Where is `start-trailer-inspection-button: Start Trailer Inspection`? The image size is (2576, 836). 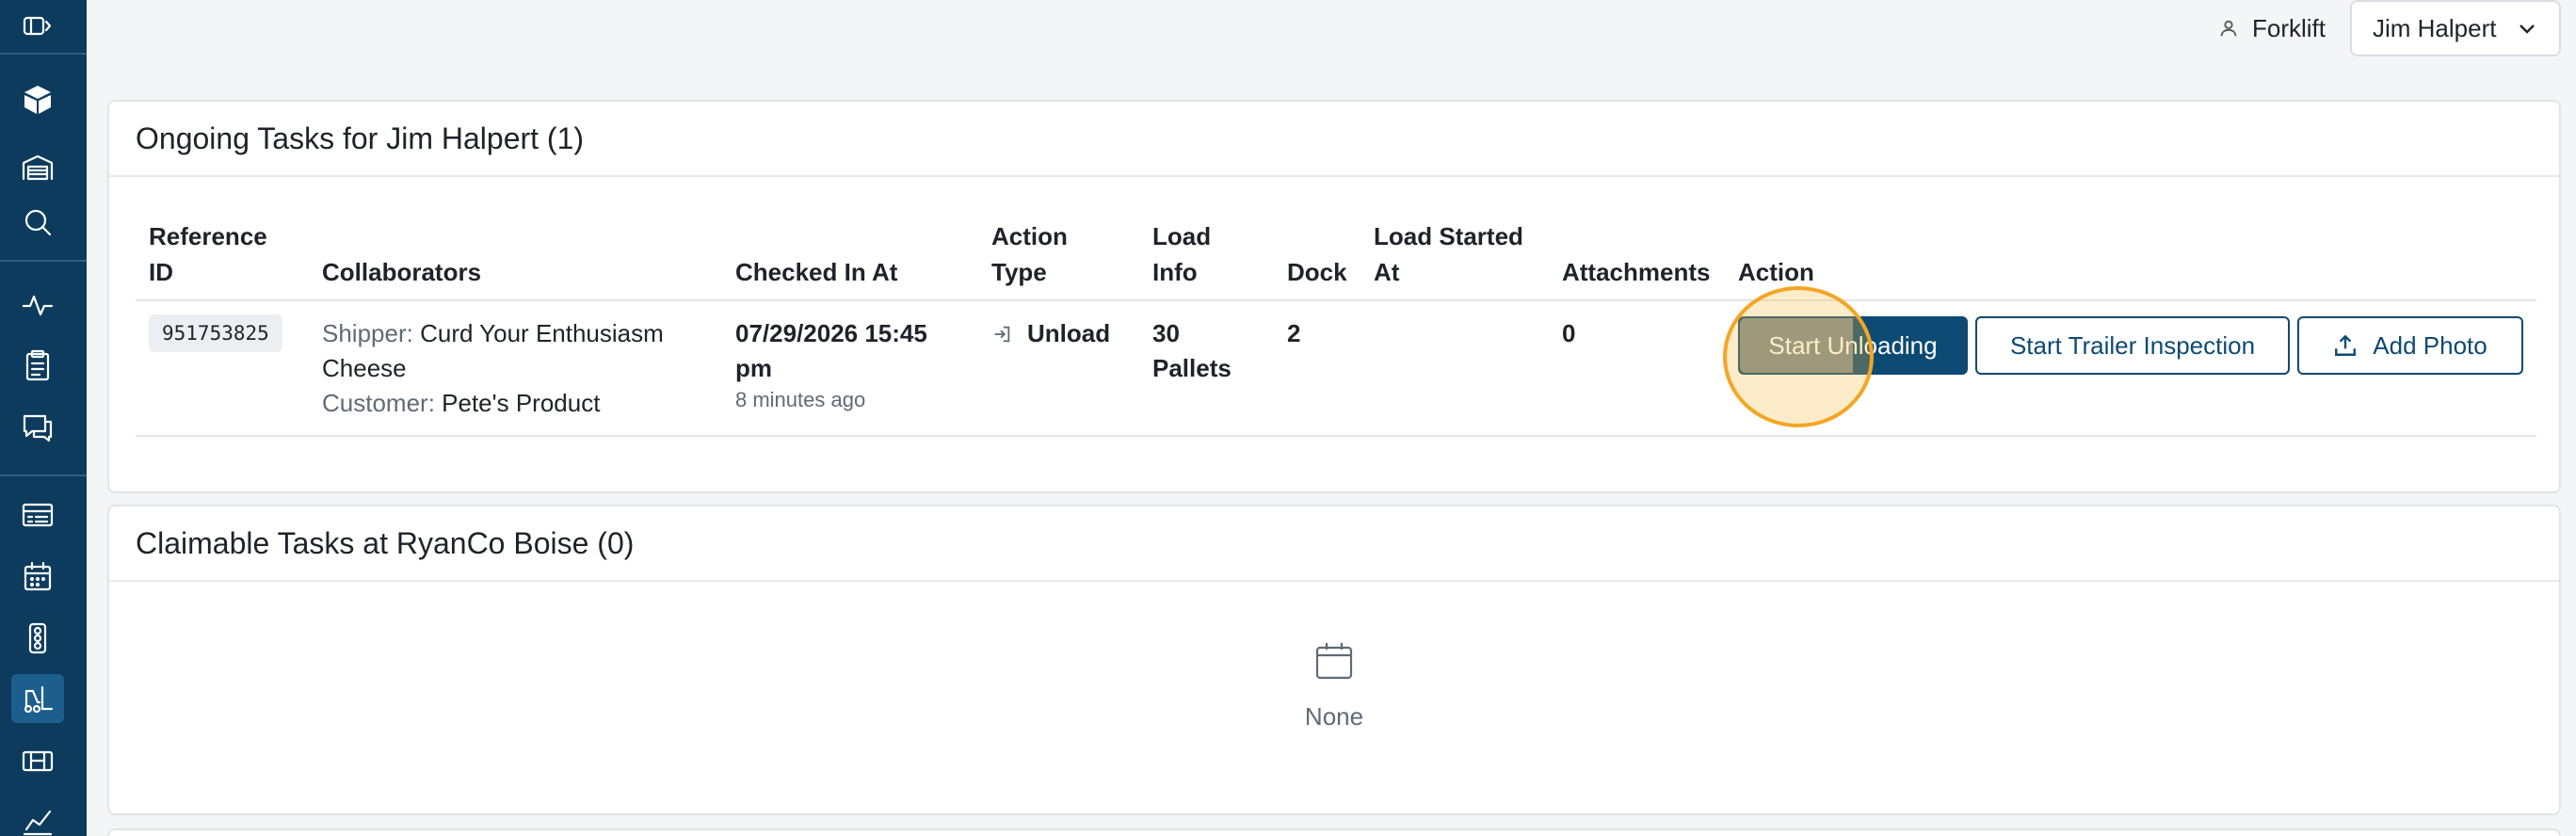 start-trailer-inspection-button: Start Trailer Inspection is located at coordinates (2132, 345).